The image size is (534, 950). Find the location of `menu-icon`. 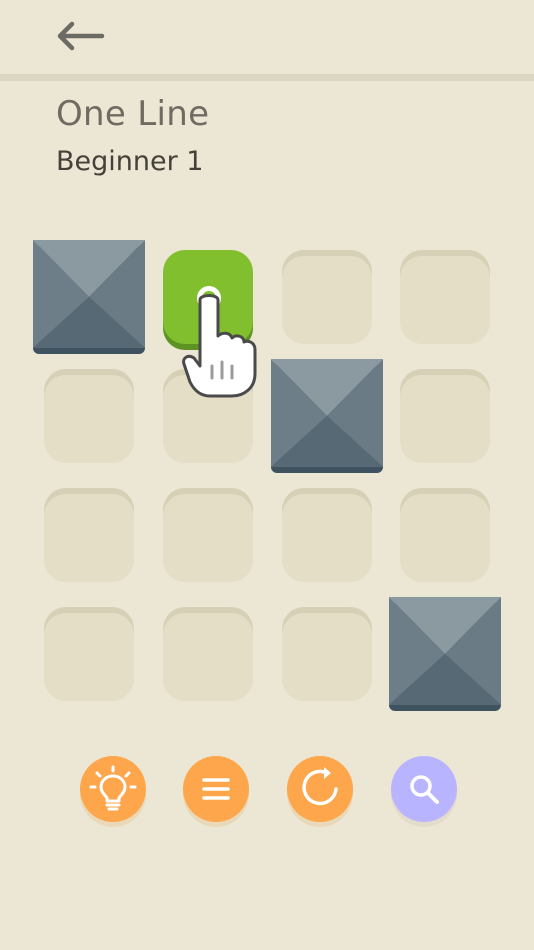

menu-icon is located at coordinates (216, 789).